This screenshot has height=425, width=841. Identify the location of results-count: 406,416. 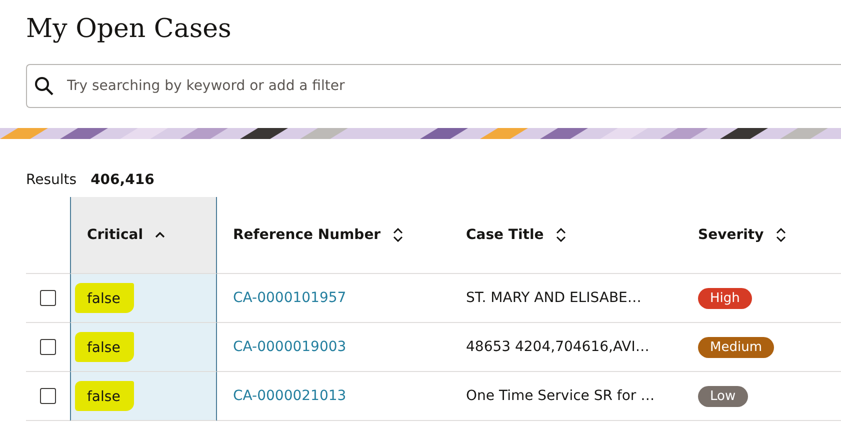
(122, 180).